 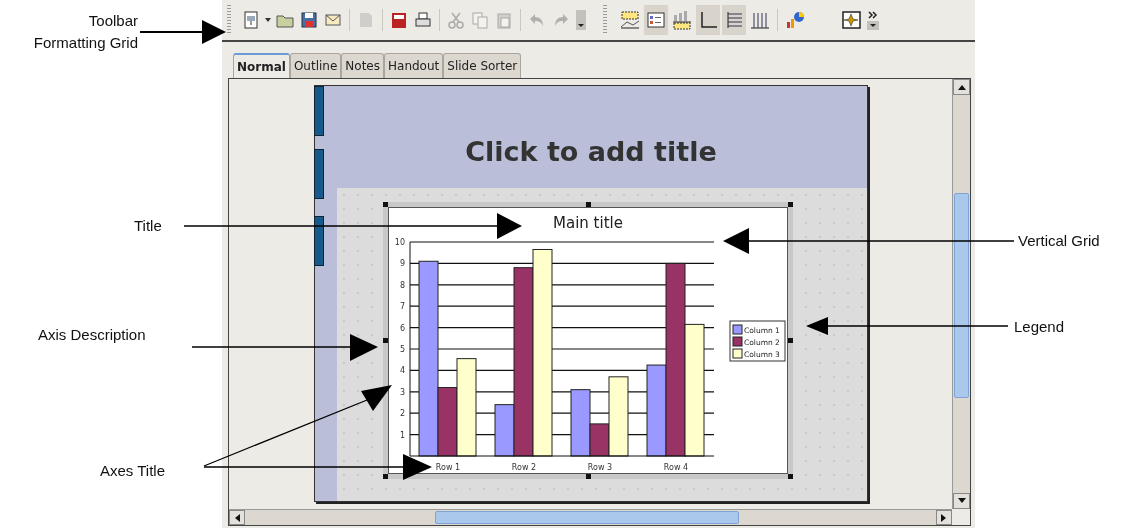 What do you see at coordinates (1059, 241) in the screenshot?
I see `callout-label: Vertical Grid` at bounding box center [1059, 241].